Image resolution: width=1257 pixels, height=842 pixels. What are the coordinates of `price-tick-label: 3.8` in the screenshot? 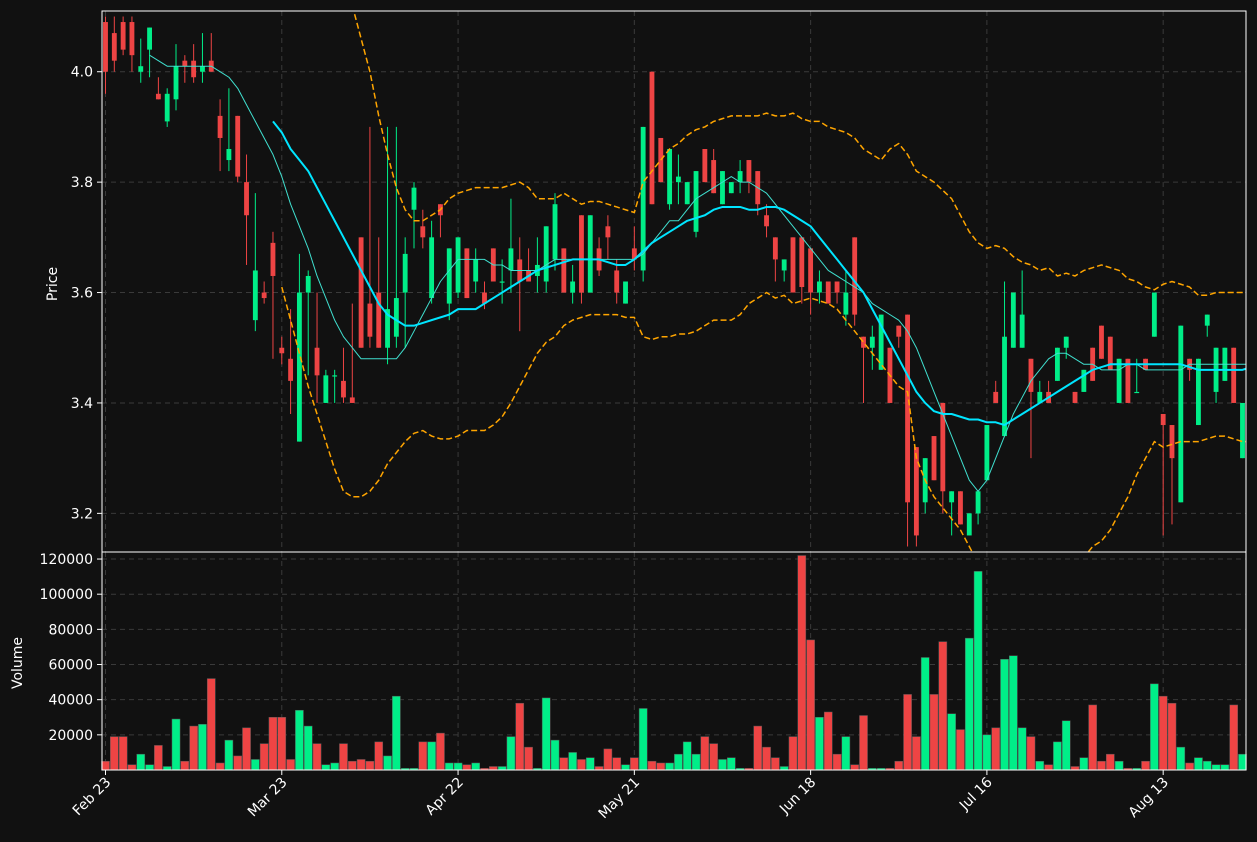 It's located at (82, 183).